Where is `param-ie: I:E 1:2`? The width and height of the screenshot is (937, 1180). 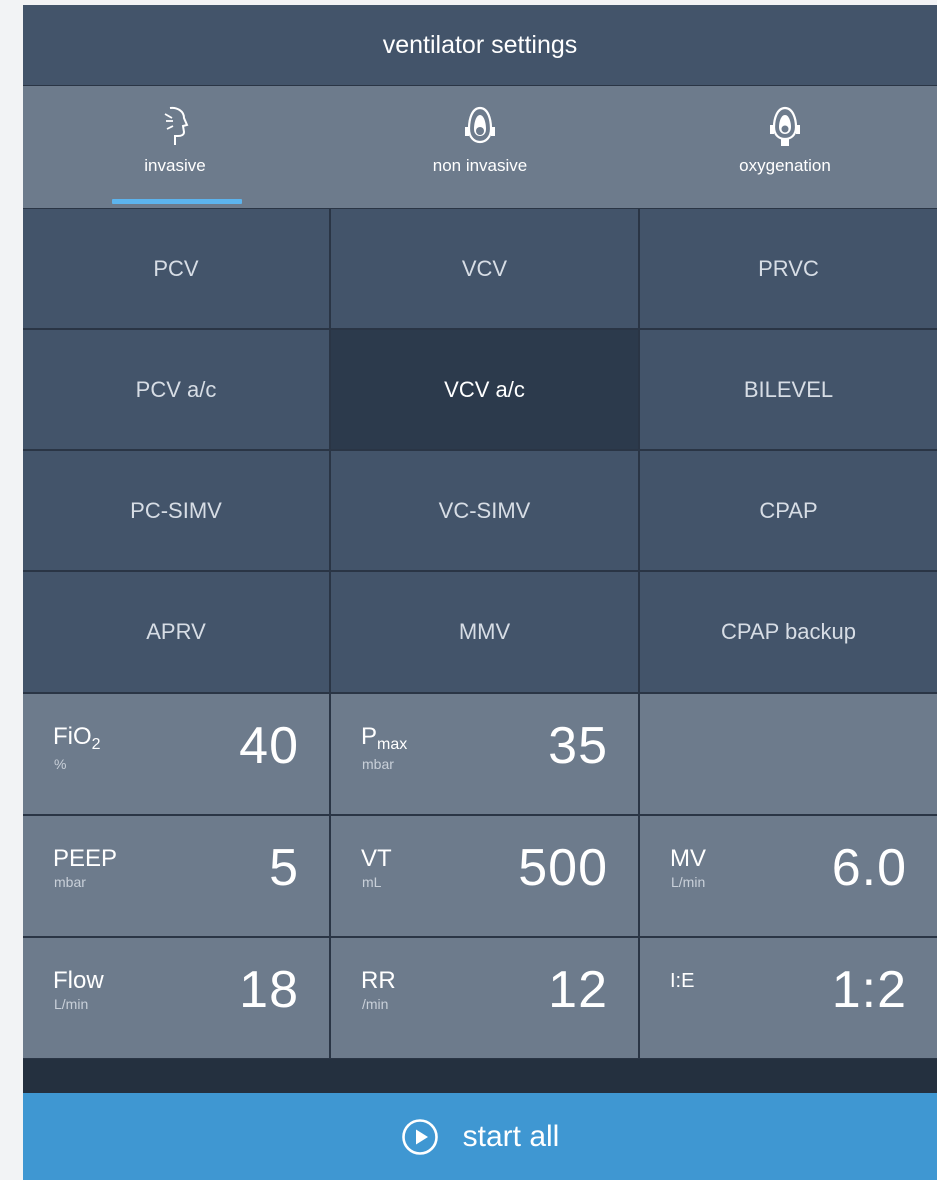 param-ie: I:E 1:2 is located at coordinates (788, 998).